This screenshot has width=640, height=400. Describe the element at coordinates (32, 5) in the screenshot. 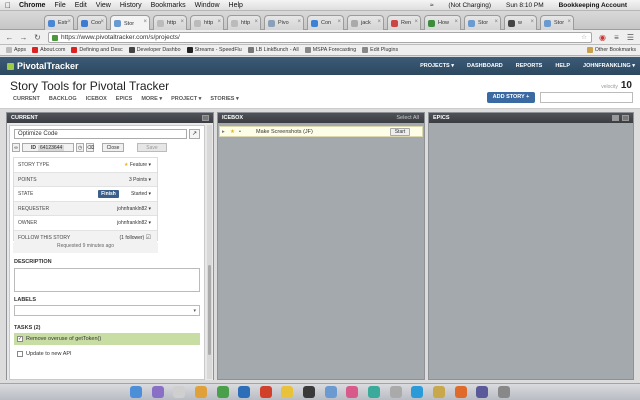

I see `menu-app-name: Chrome` at that location.